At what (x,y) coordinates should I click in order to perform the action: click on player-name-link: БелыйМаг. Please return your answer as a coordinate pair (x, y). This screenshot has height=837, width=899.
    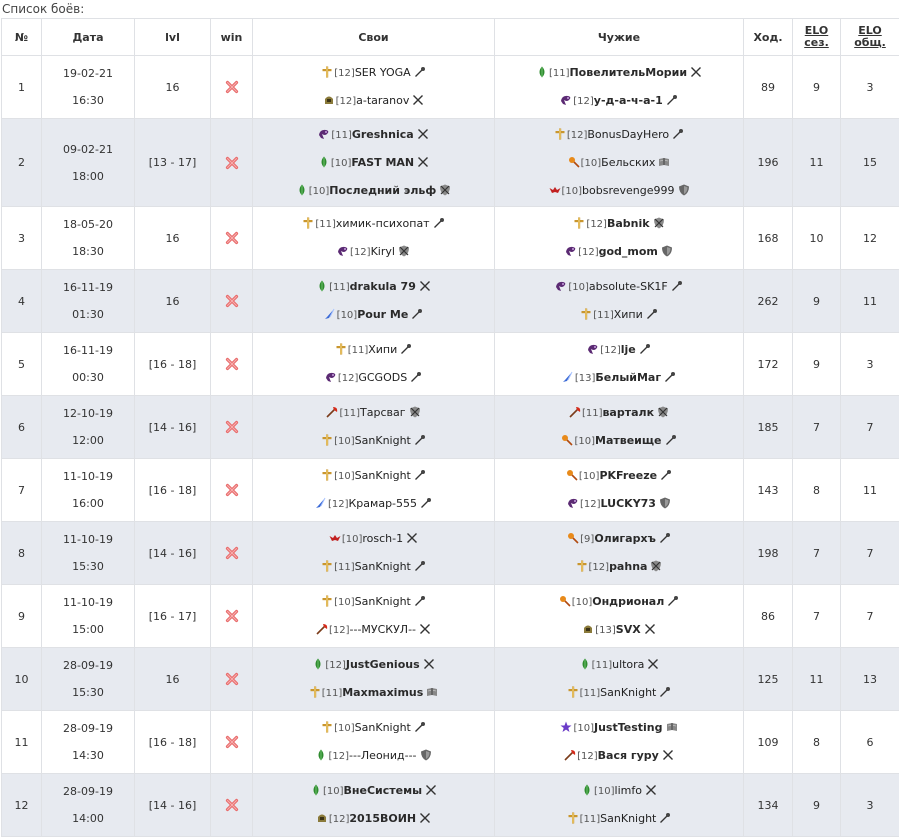
    Looking at the image, I should click on (628, 377).